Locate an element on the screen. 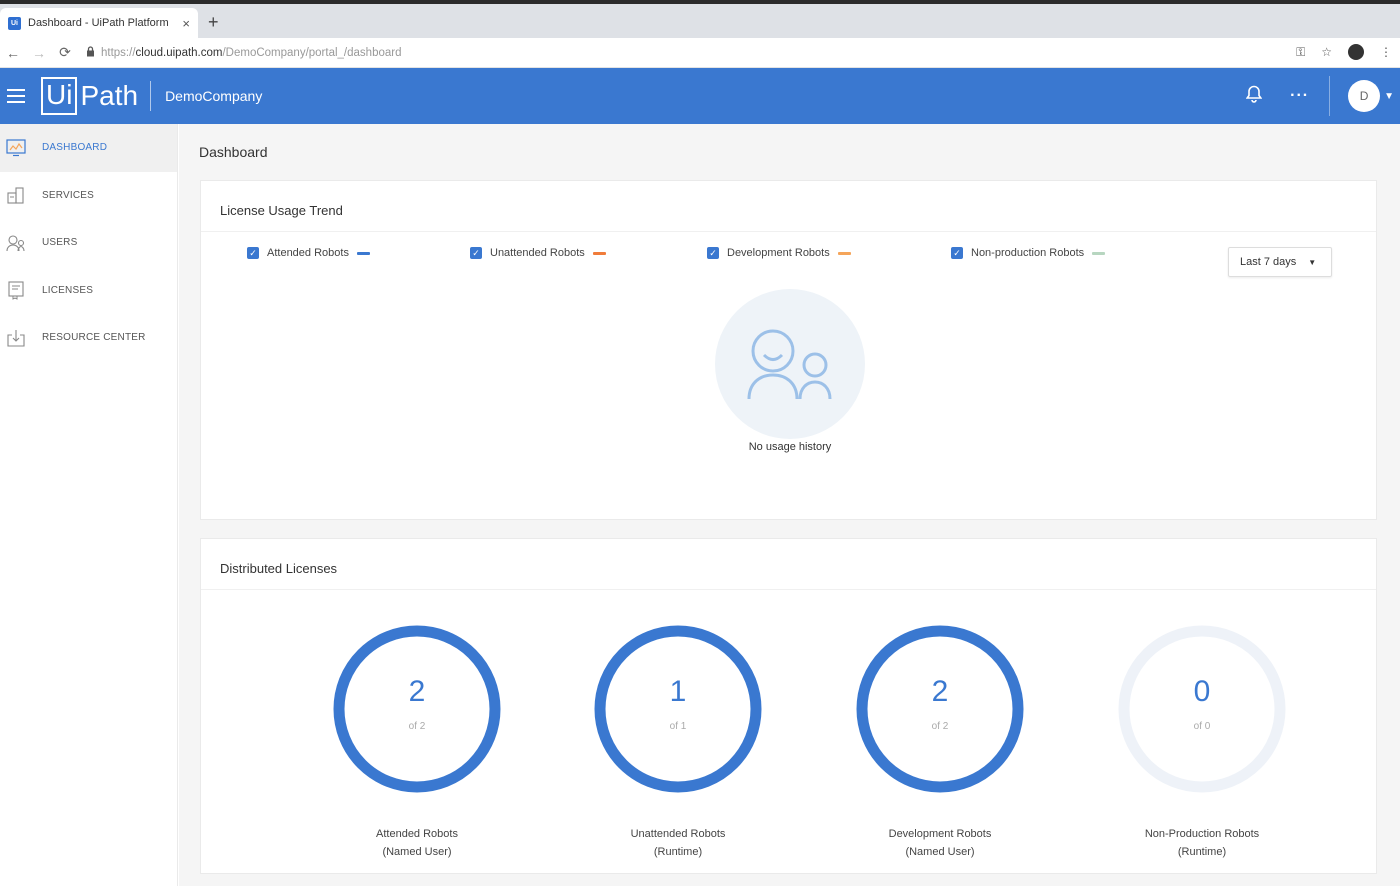  donut-value: 1 is located at coordinates (678, 691).